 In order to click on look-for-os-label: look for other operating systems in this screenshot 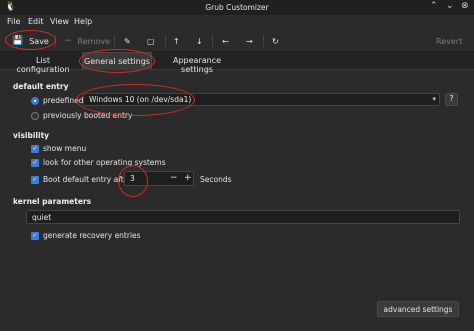, I will do `click(104, 162)`.